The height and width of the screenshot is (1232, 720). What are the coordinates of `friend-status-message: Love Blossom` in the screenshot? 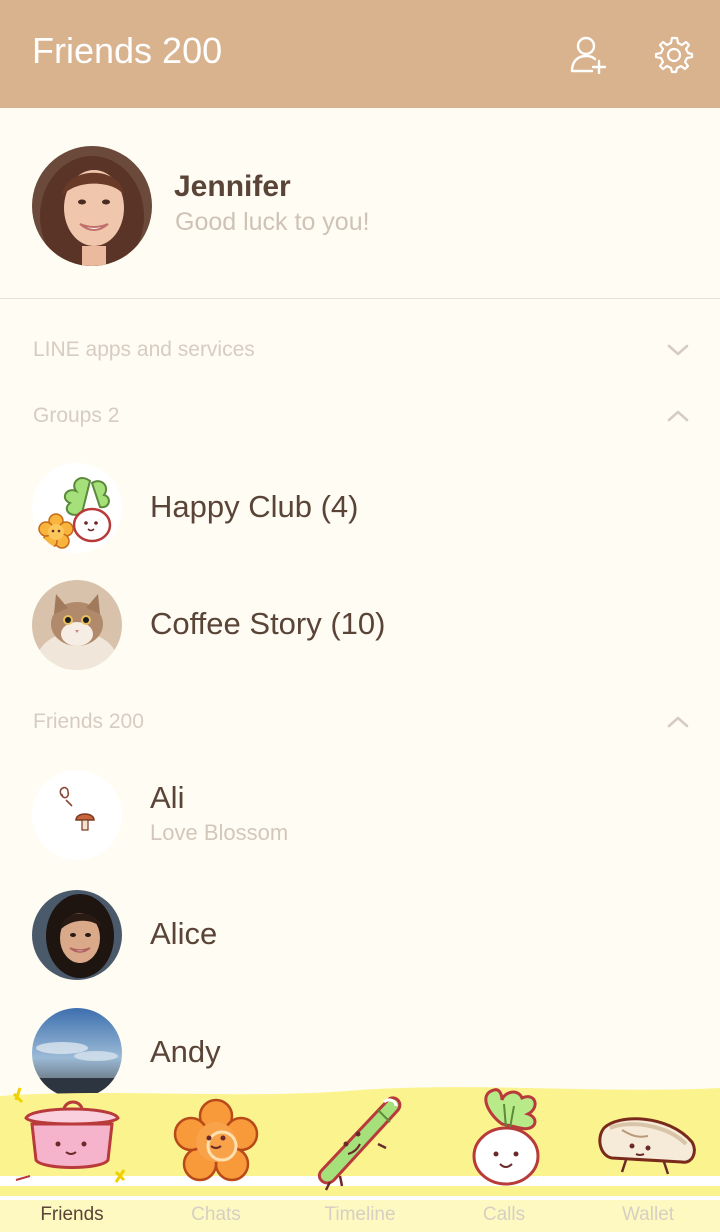 It's located at (219, 832).